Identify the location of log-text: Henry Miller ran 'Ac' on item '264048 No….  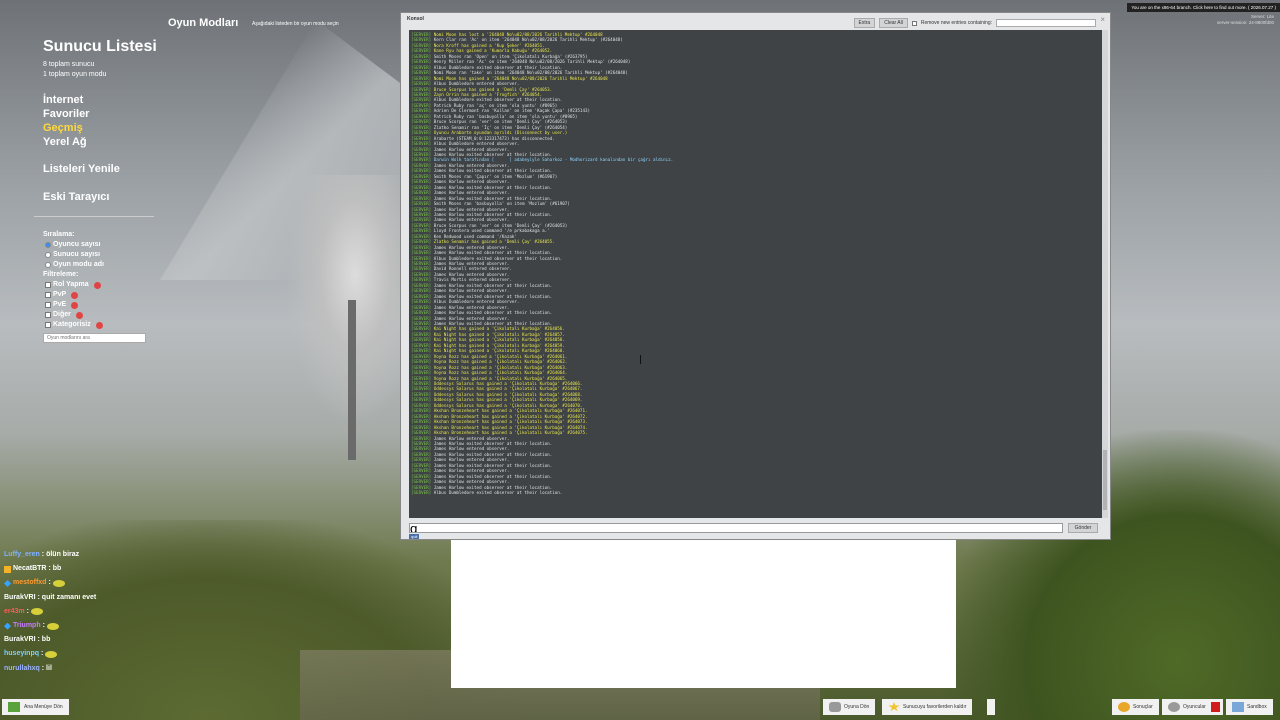
(532, 62).